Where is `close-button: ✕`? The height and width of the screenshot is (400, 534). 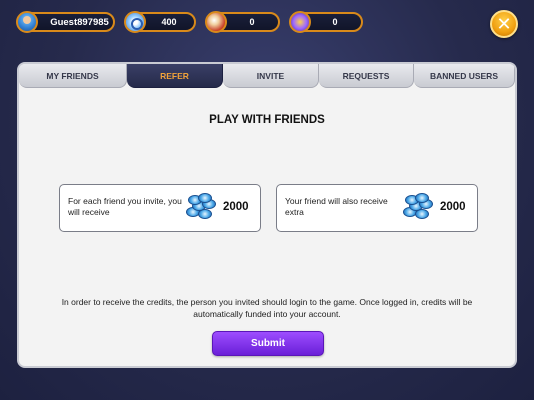
close-button: ✕ is located at coordinates (504, 24).